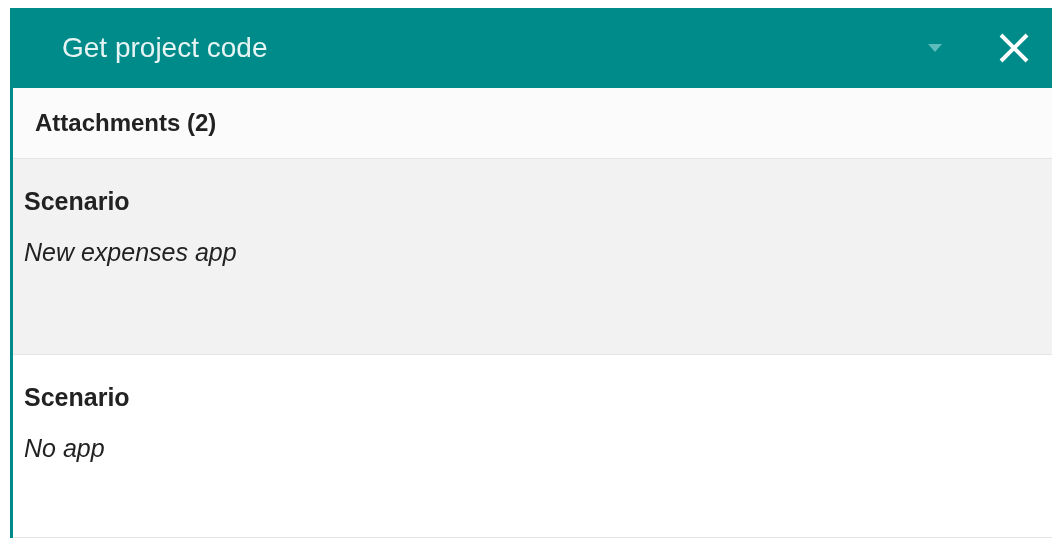  I want to click on close-icon, so click(1014, 48).